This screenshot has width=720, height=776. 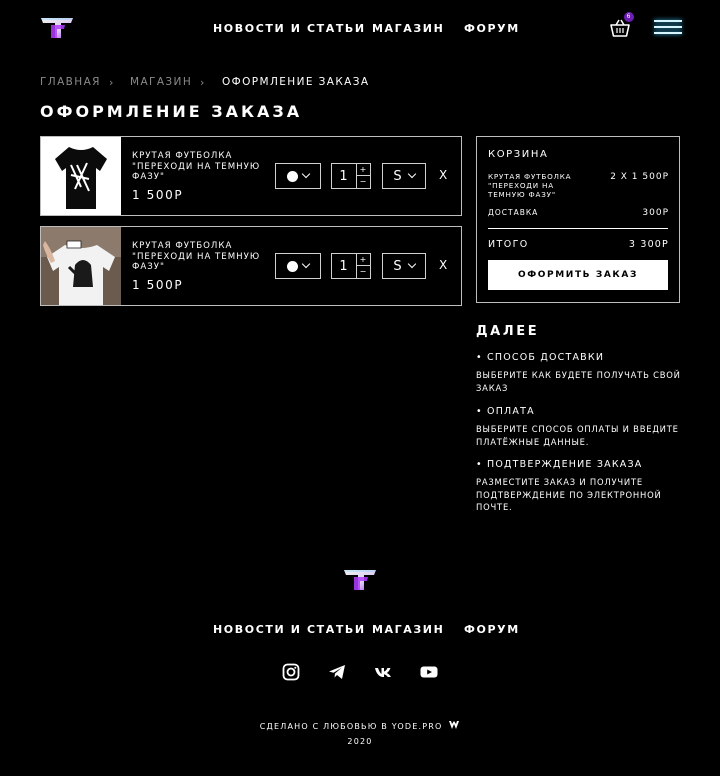 I want to click on menu-button, so click(x=668, y=28).